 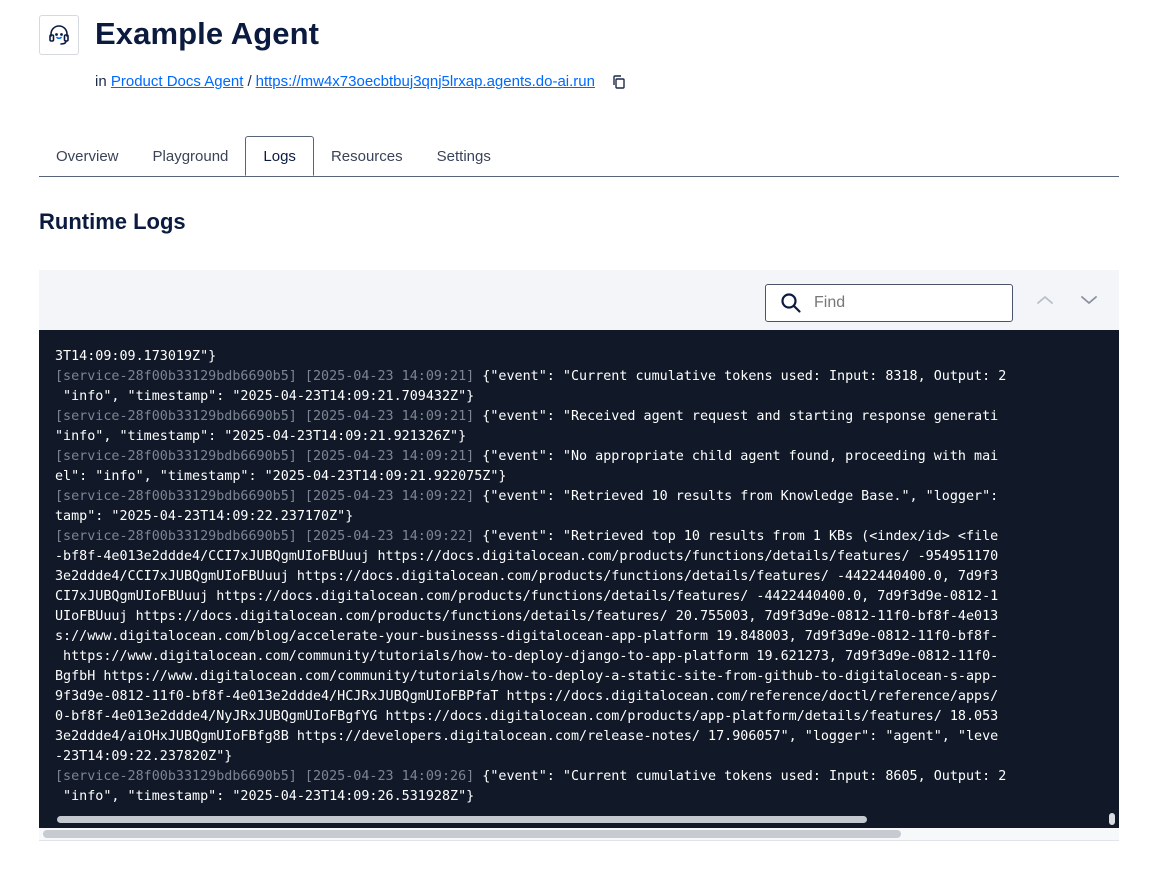 I want to click on chevron-up-icon, so click(x=1045, y=300).